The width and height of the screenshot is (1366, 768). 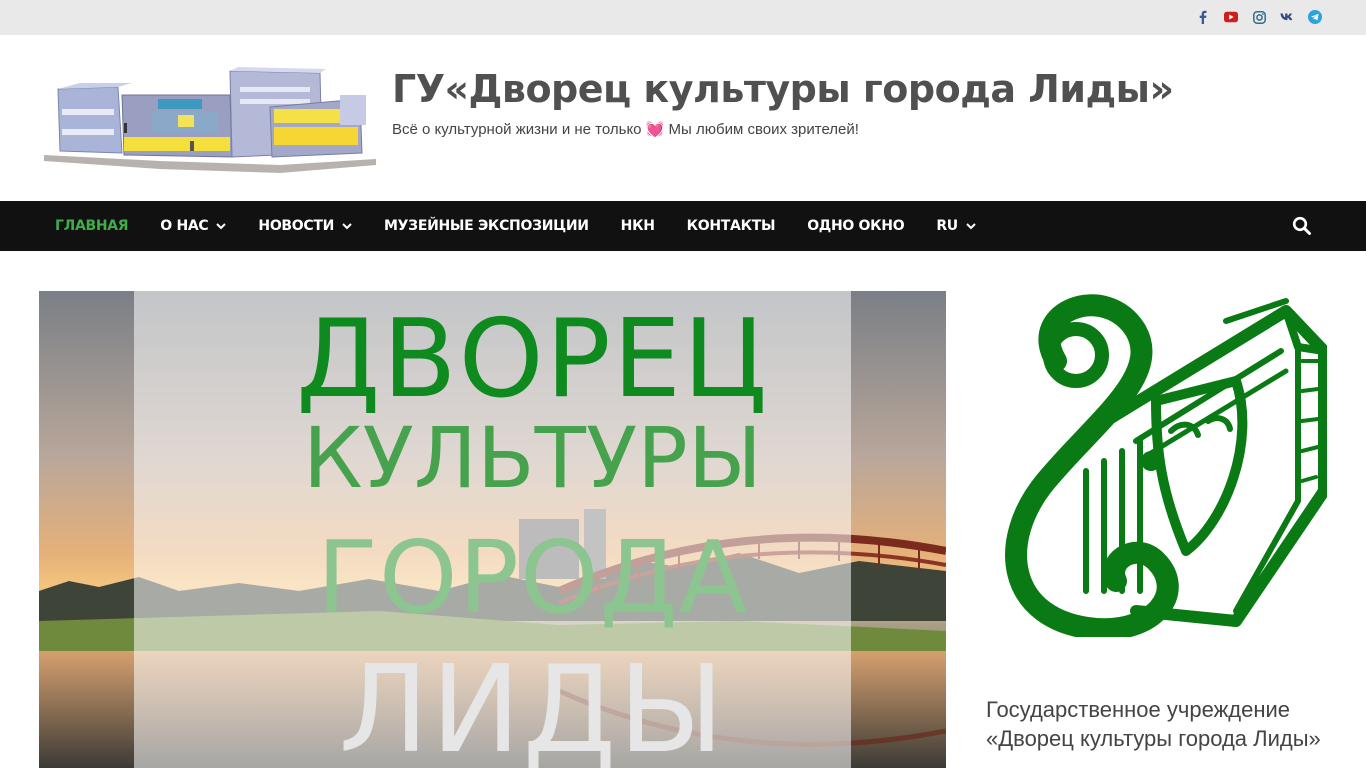 I want to click on nav-label: RU, so click(x=947, y=226).